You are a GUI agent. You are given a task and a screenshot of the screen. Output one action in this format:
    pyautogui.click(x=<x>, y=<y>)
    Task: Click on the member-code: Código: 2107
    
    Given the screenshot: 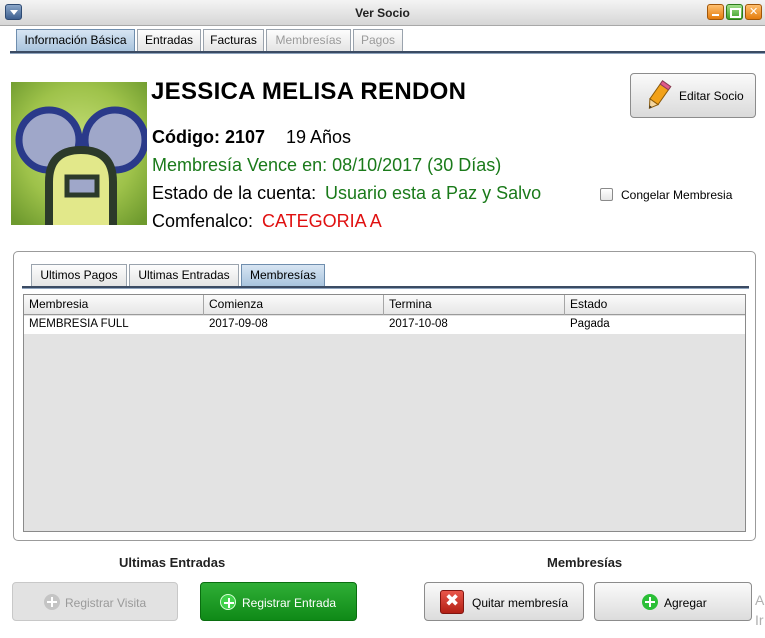 What is the action you would take?
    pyautogui.click(x=209, y=137)
    